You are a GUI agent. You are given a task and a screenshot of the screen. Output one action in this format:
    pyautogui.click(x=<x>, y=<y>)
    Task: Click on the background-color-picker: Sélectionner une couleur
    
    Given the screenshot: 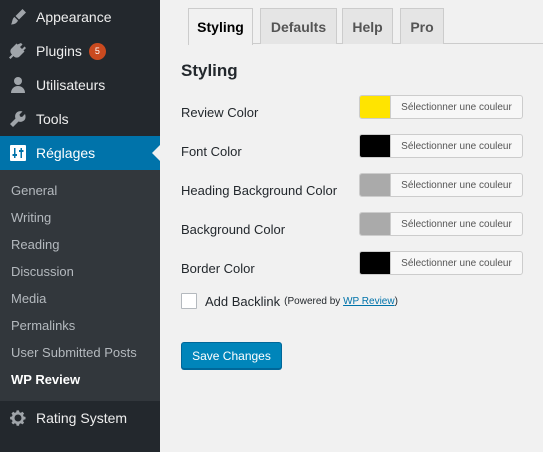 What is the action you would take?
    pyautogui.click(x=441, y=224)
    